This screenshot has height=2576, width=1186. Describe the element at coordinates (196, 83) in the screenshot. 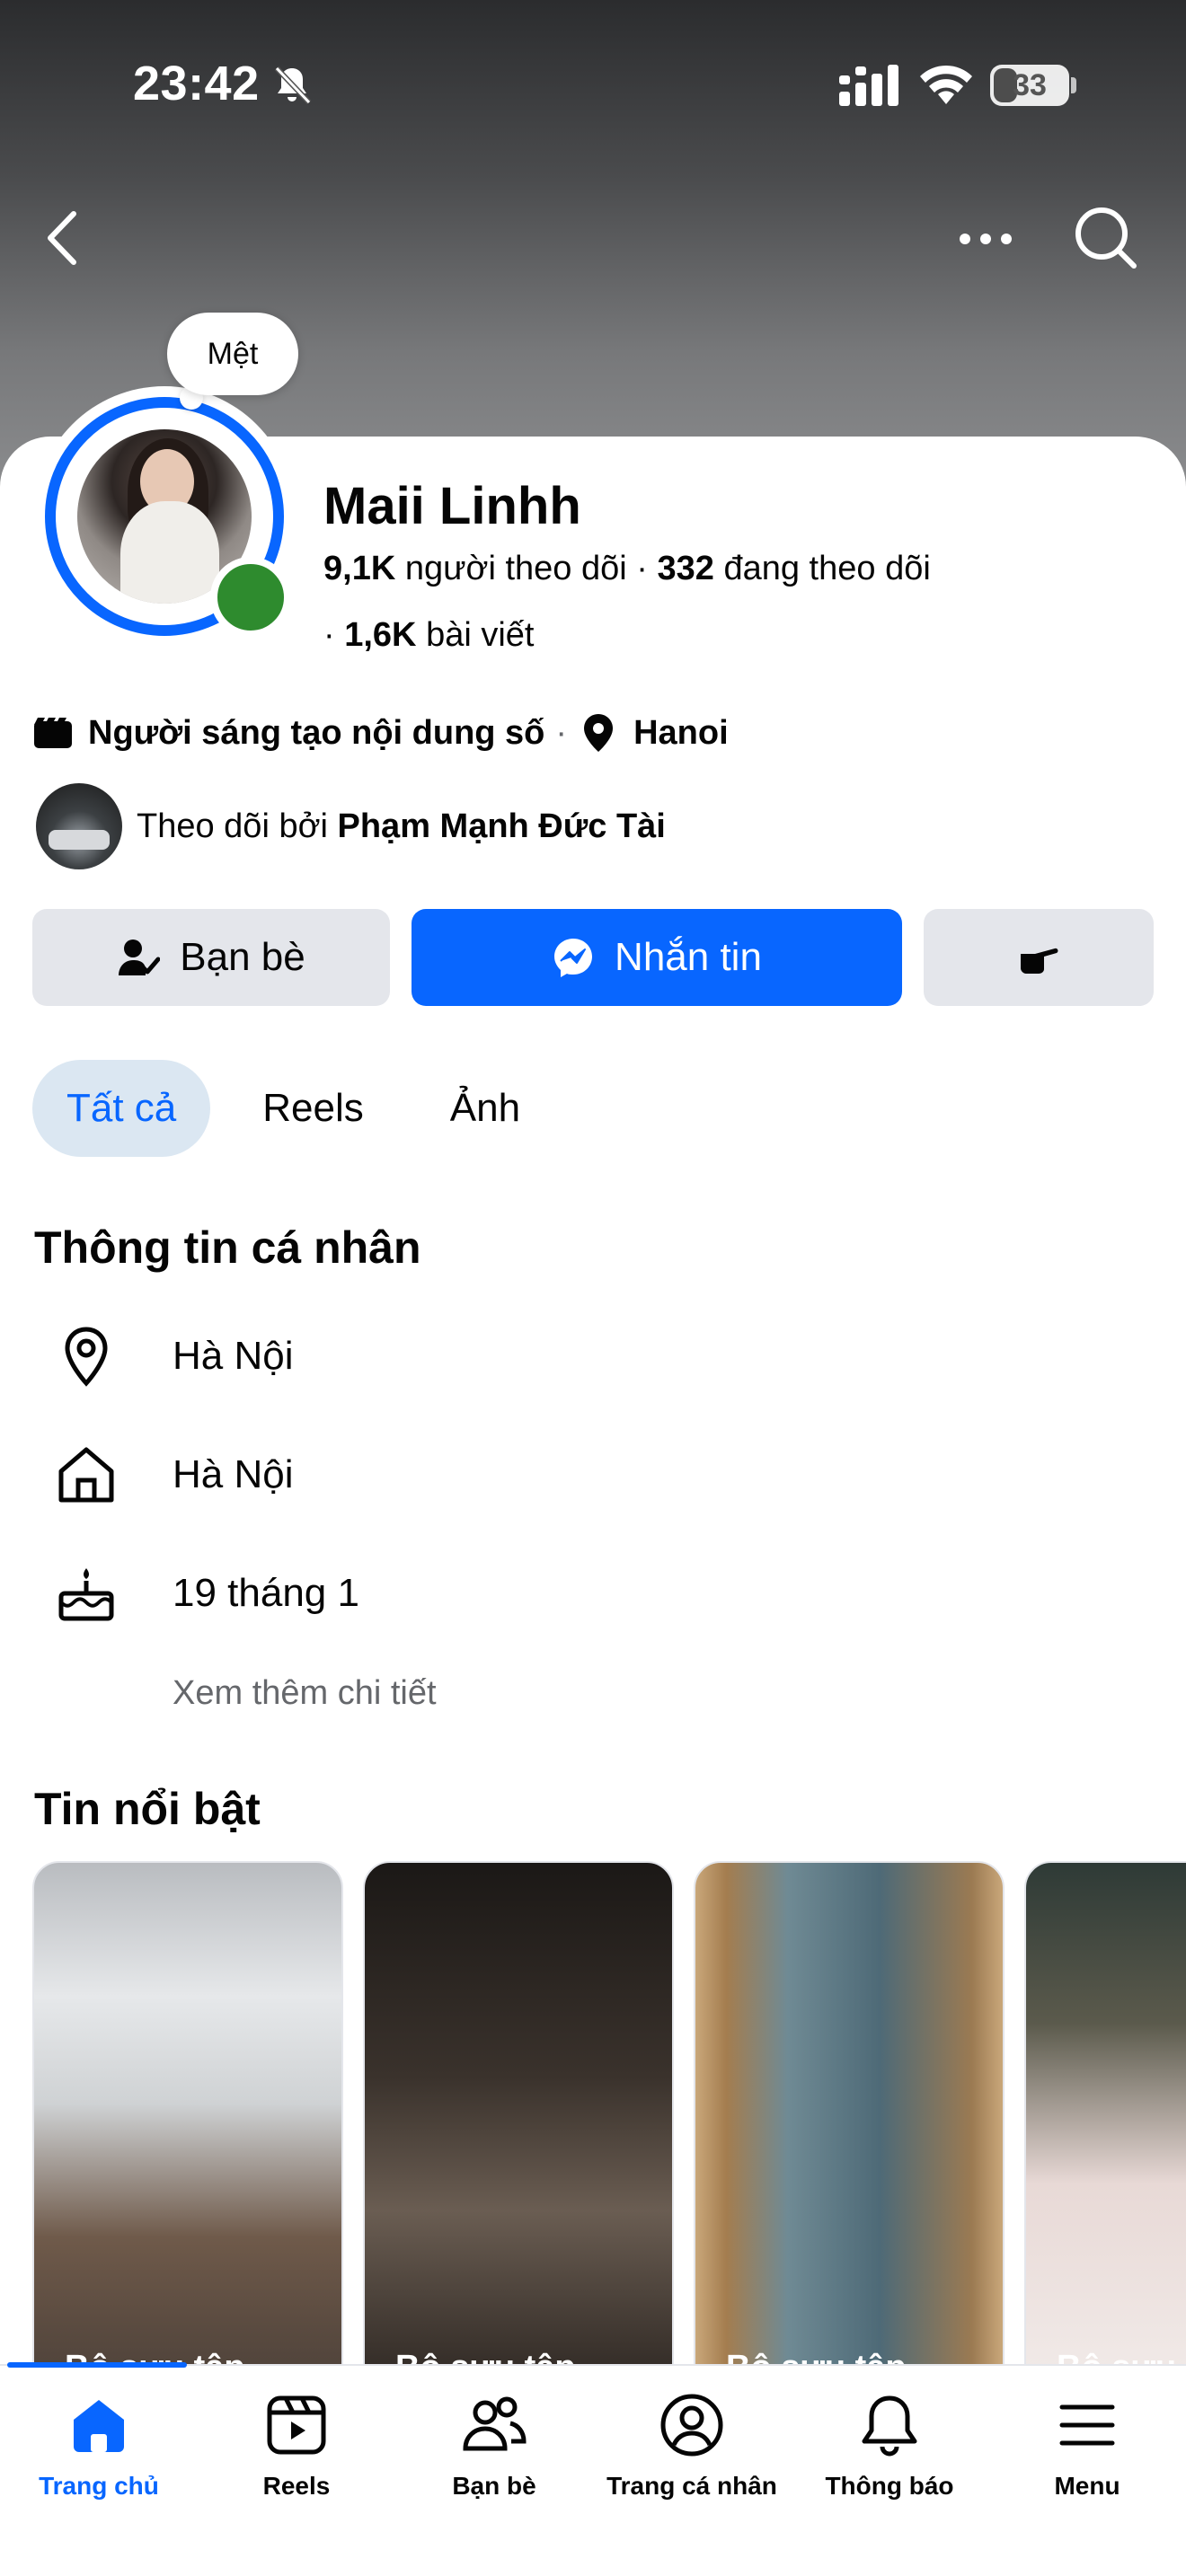

I see `status-time: 23:42` at that location.